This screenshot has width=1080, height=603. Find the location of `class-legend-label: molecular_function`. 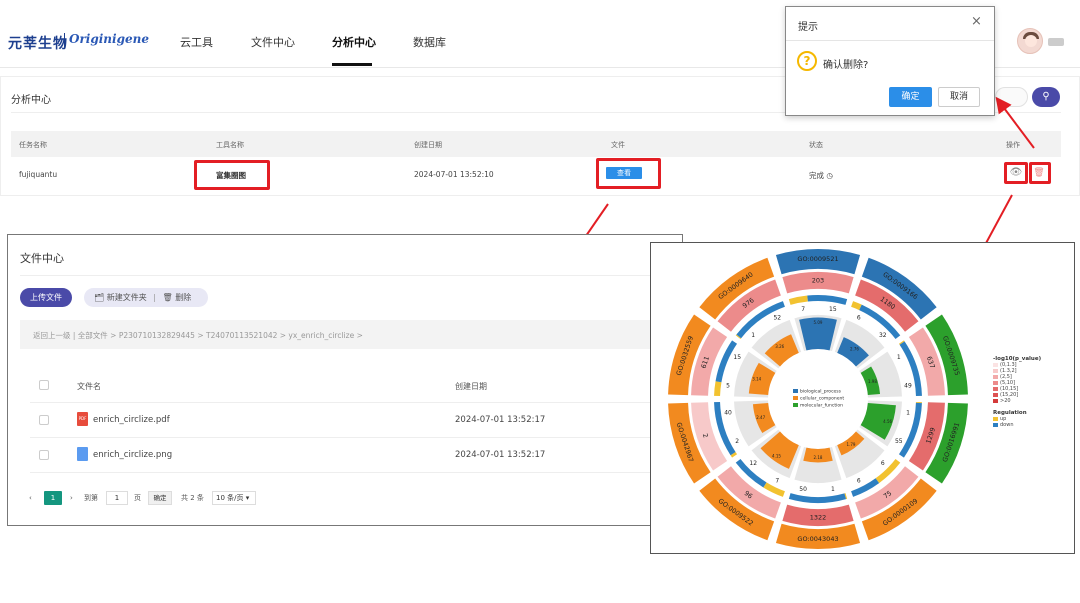

class-legend-label: molecular_function is located at coordinates (821, 406).